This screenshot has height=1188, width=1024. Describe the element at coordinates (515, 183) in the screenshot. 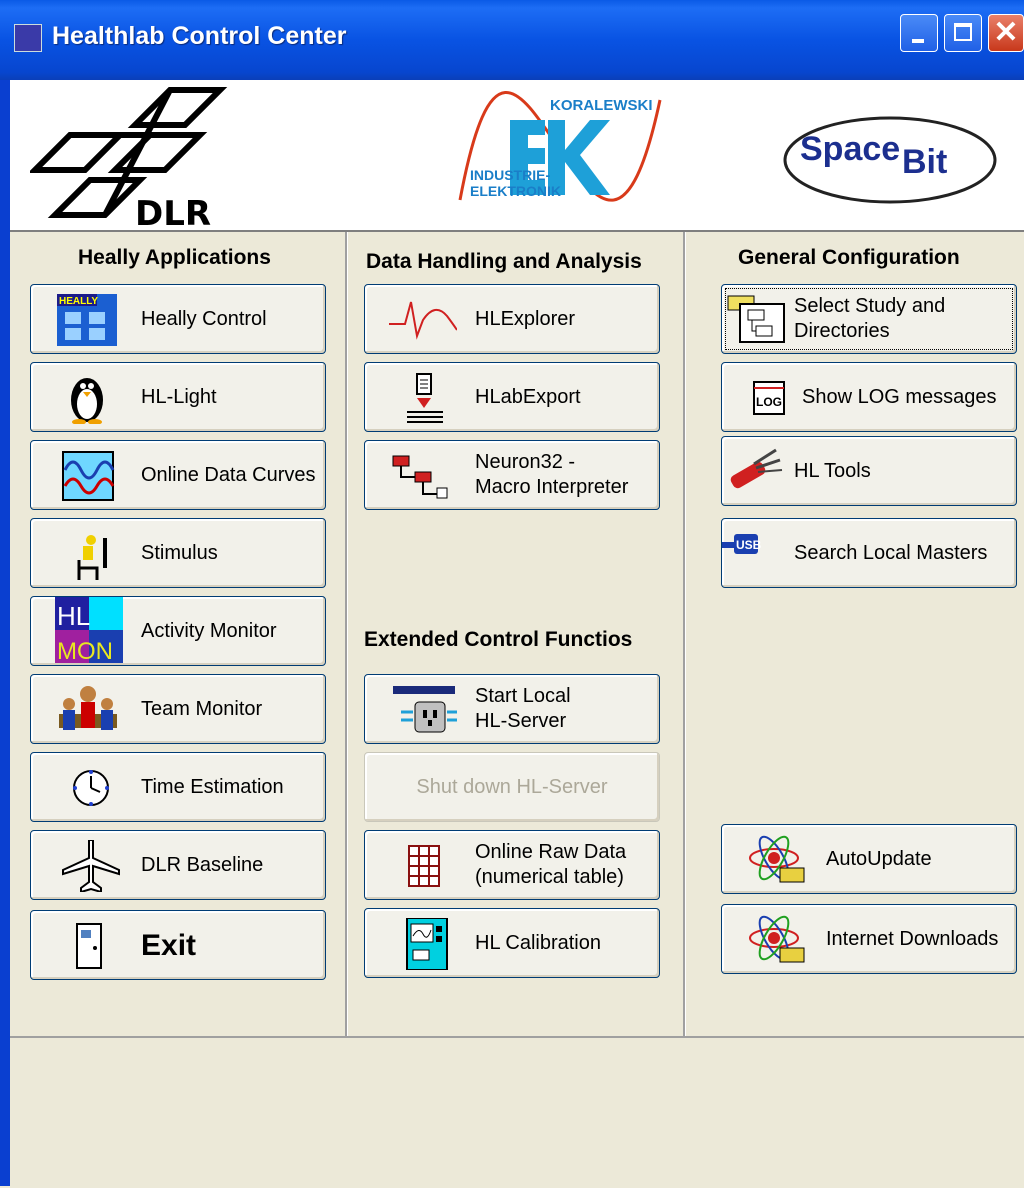

I see `koralewski-bottom-text: INDUSTRIE-ELEKTRONIK` at that location.